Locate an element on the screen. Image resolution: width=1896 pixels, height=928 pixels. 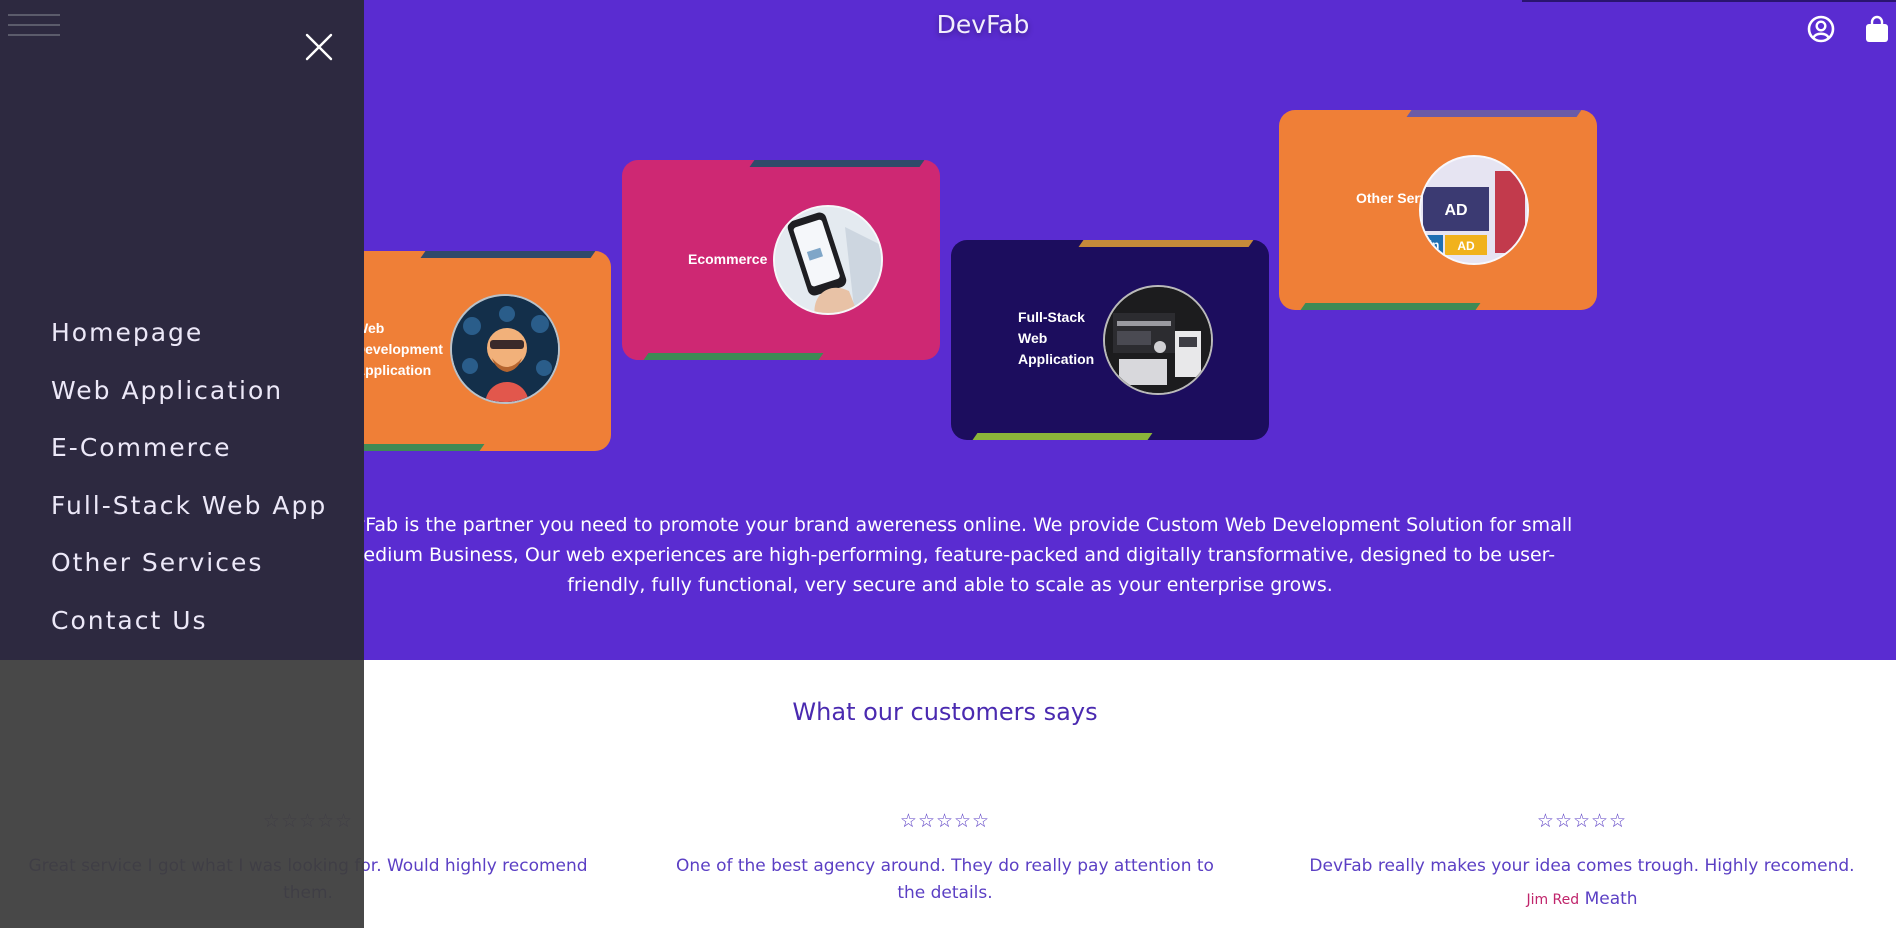
menu-item-full-stack-web-app: Full-Stack Web App is located at coordinates (189, 520).